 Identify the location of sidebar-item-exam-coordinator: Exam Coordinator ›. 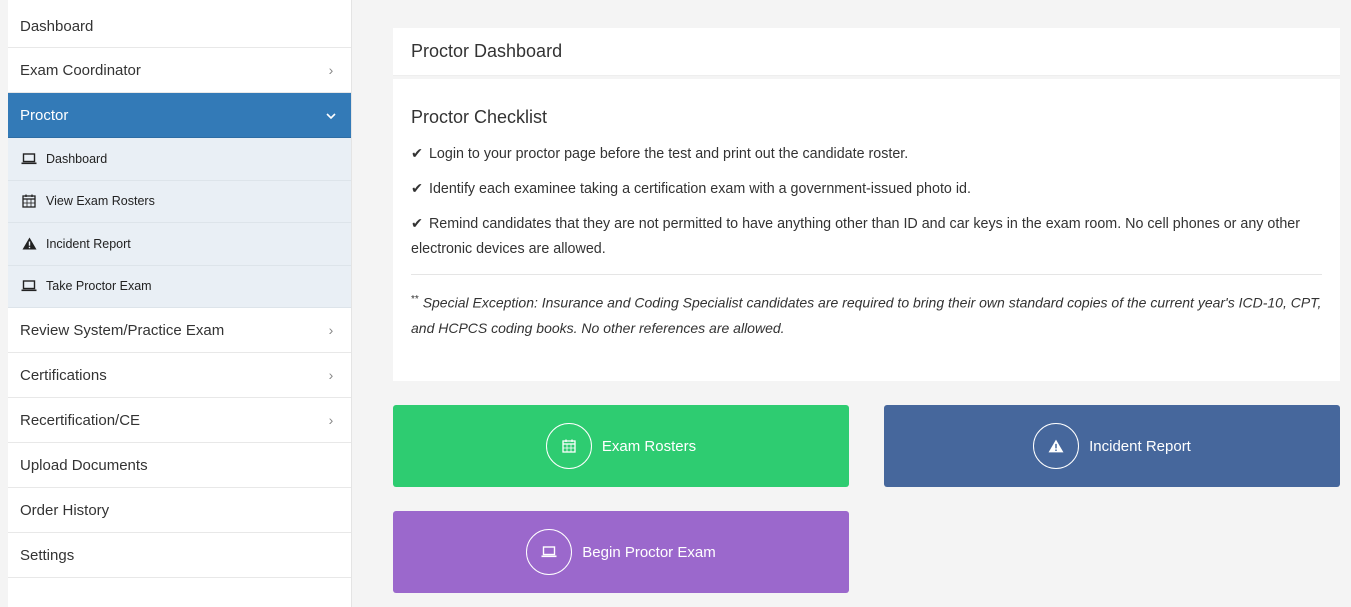
(179, 70).